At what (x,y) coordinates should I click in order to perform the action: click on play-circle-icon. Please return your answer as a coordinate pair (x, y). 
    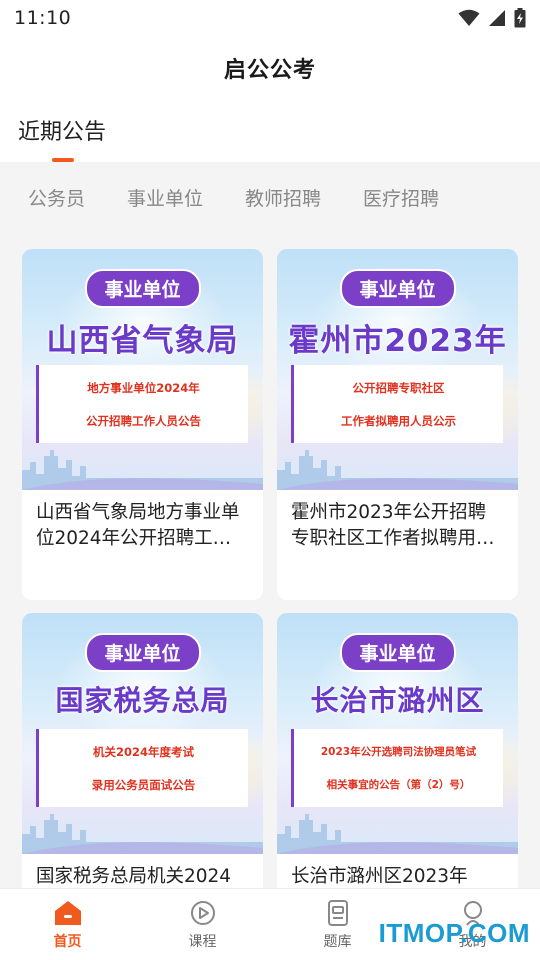
    Looking at the image, I should click on (202, 913).